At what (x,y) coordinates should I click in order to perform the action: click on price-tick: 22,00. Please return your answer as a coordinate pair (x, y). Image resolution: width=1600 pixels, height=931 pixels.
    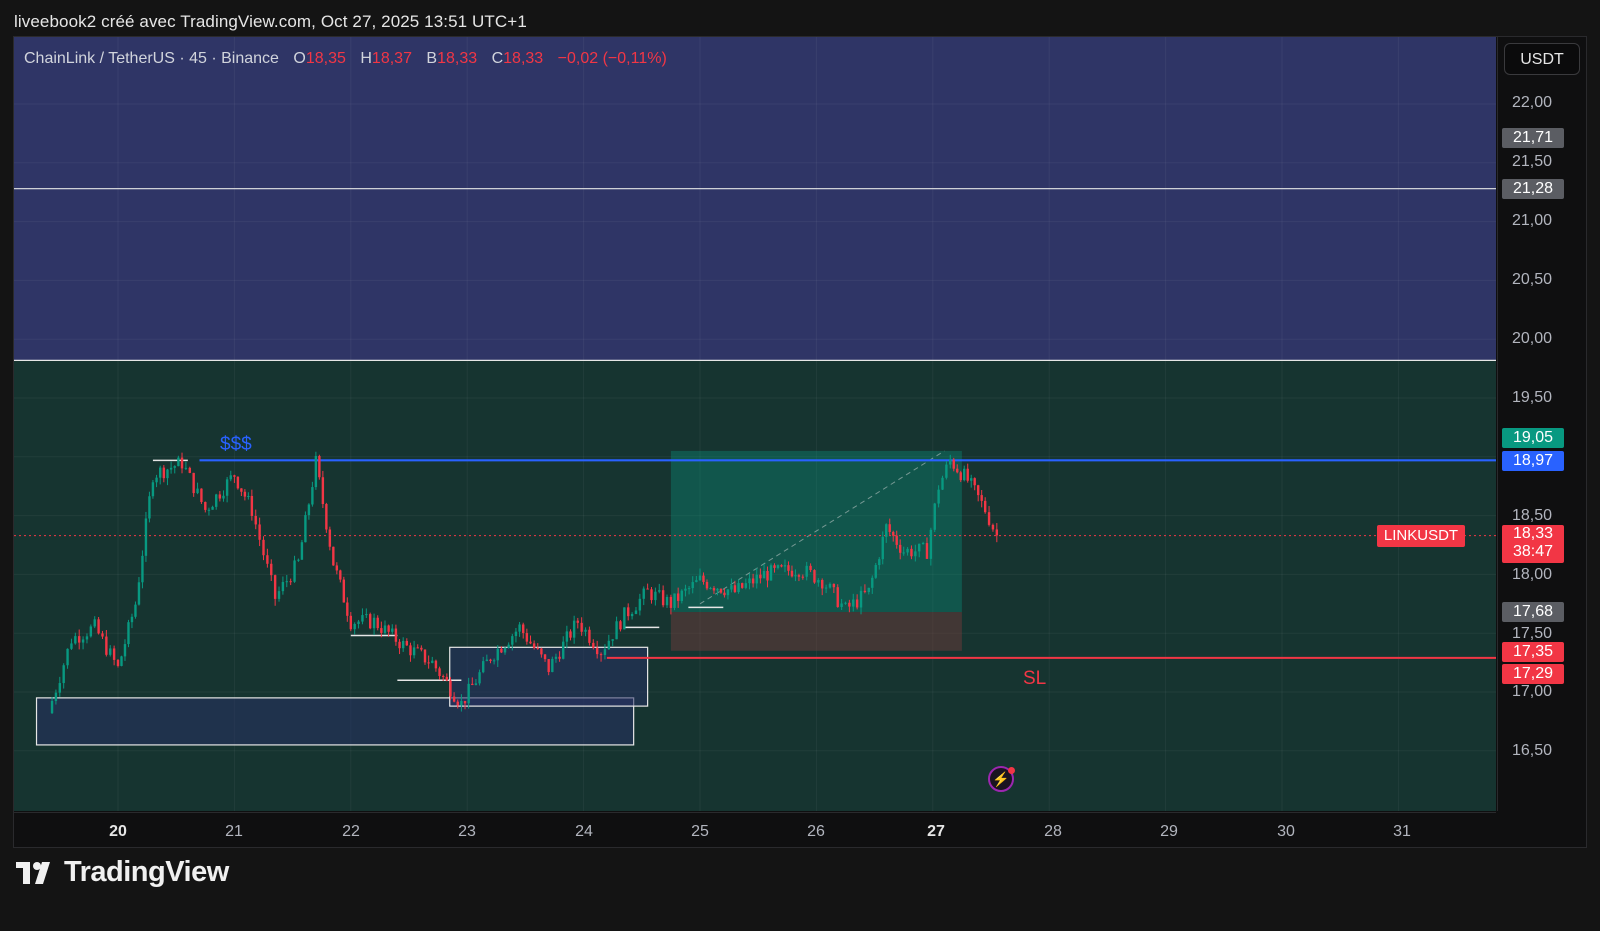
    Looking at the image, I should click on (1532, 102).